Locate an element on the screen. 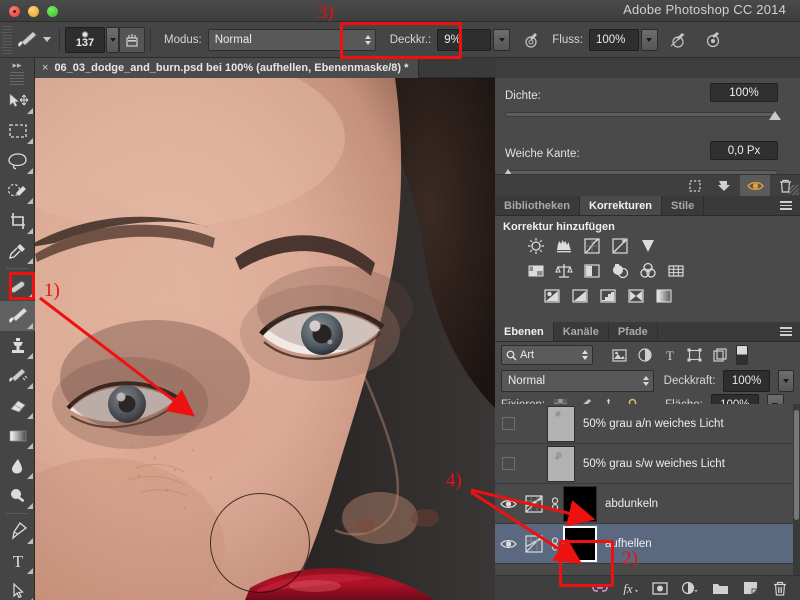 The width and height of the screenshot is (800, 600). feather-value: 0,0 Px is located at coordinates (744, 150).